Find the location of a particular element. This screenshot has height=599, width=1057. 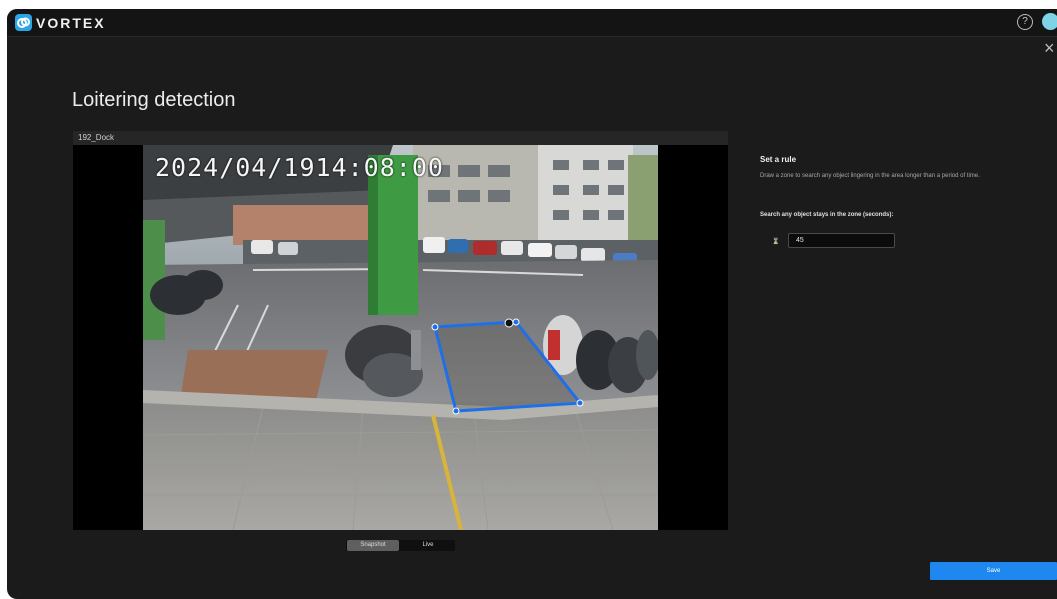

help-icon: ? is located at coordinates (1025, 22).